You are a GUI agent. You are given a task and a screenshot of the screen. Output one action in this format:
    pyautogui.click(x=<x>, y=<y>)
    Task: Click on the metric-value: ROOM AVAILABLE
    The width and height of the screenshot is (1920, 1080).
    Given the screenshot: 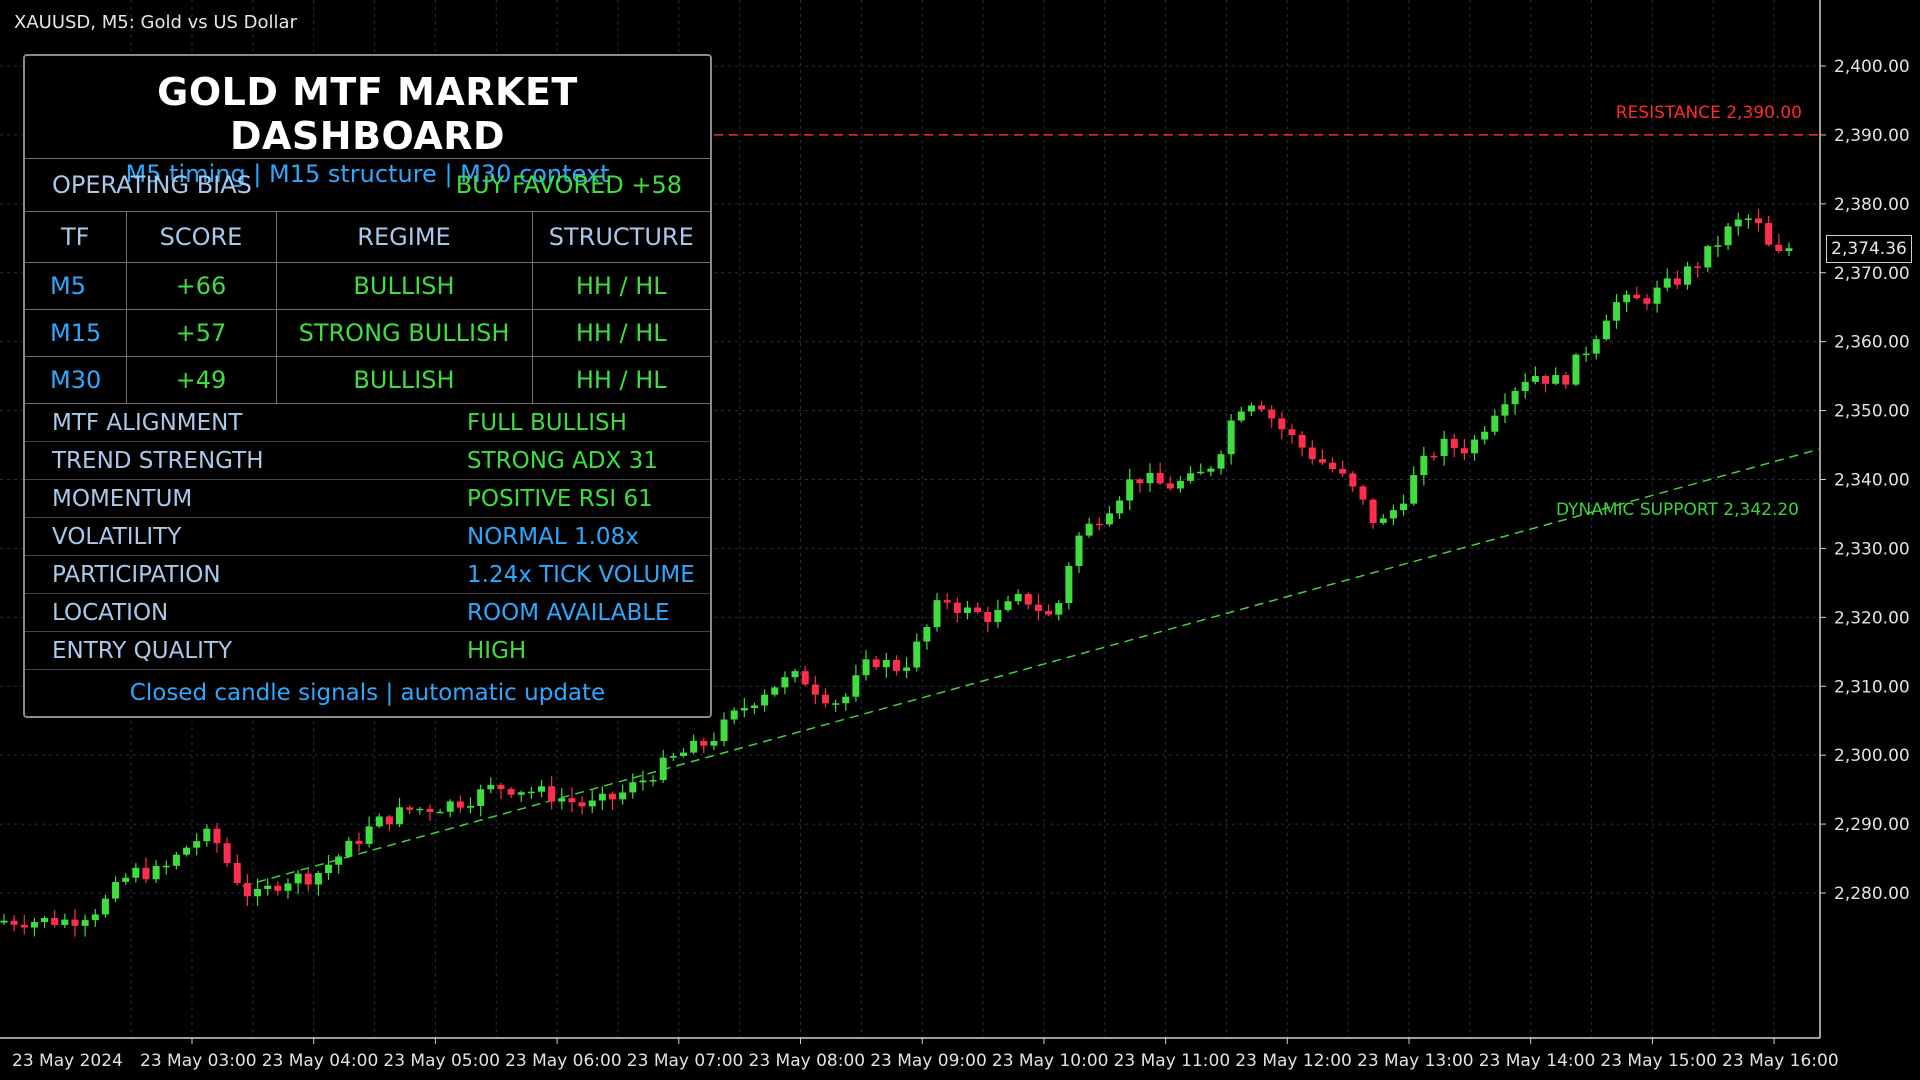 What is the action you would take?
    pyautogui.click(x=568, y=612)
    